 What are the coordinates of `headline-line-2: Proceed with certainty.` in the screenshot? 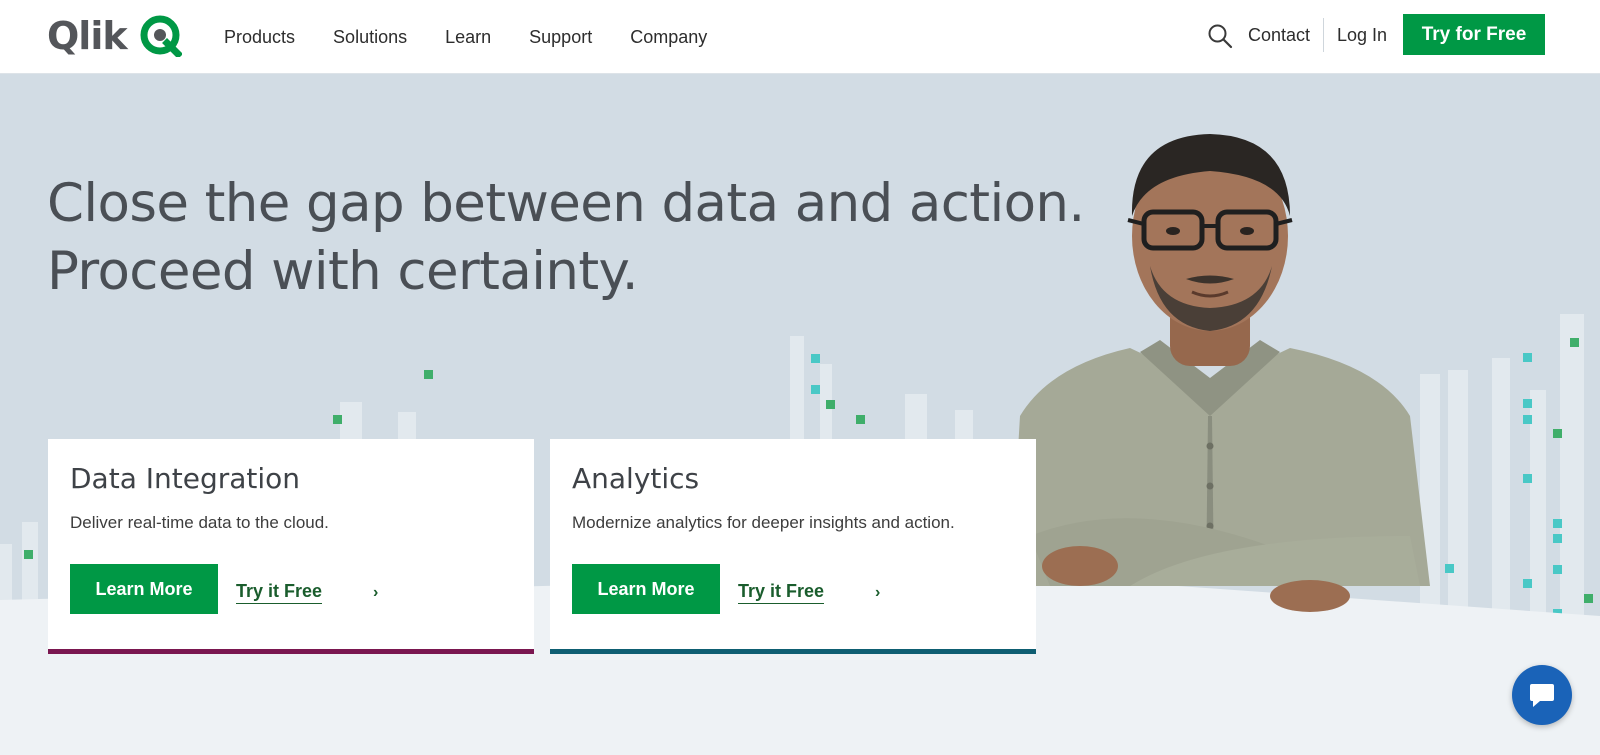 It's located at (343, 271).